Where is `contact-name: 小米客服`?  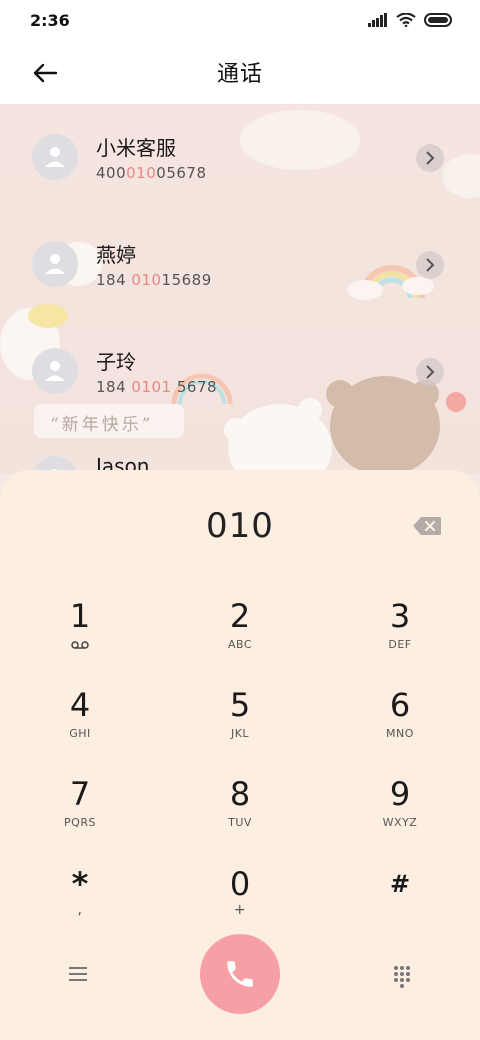 contact-name: 小米客服 is located at coordinates (136, 148).